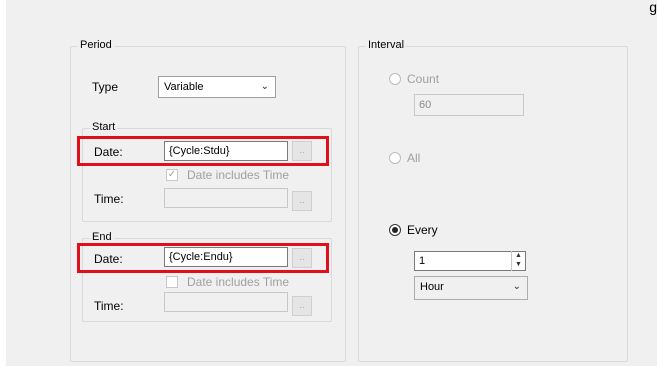 The image size is (657, 371). Describe the element at coordinates (302, 306) in the screenshot. I see `end-time-browse-button: ..` at that location.